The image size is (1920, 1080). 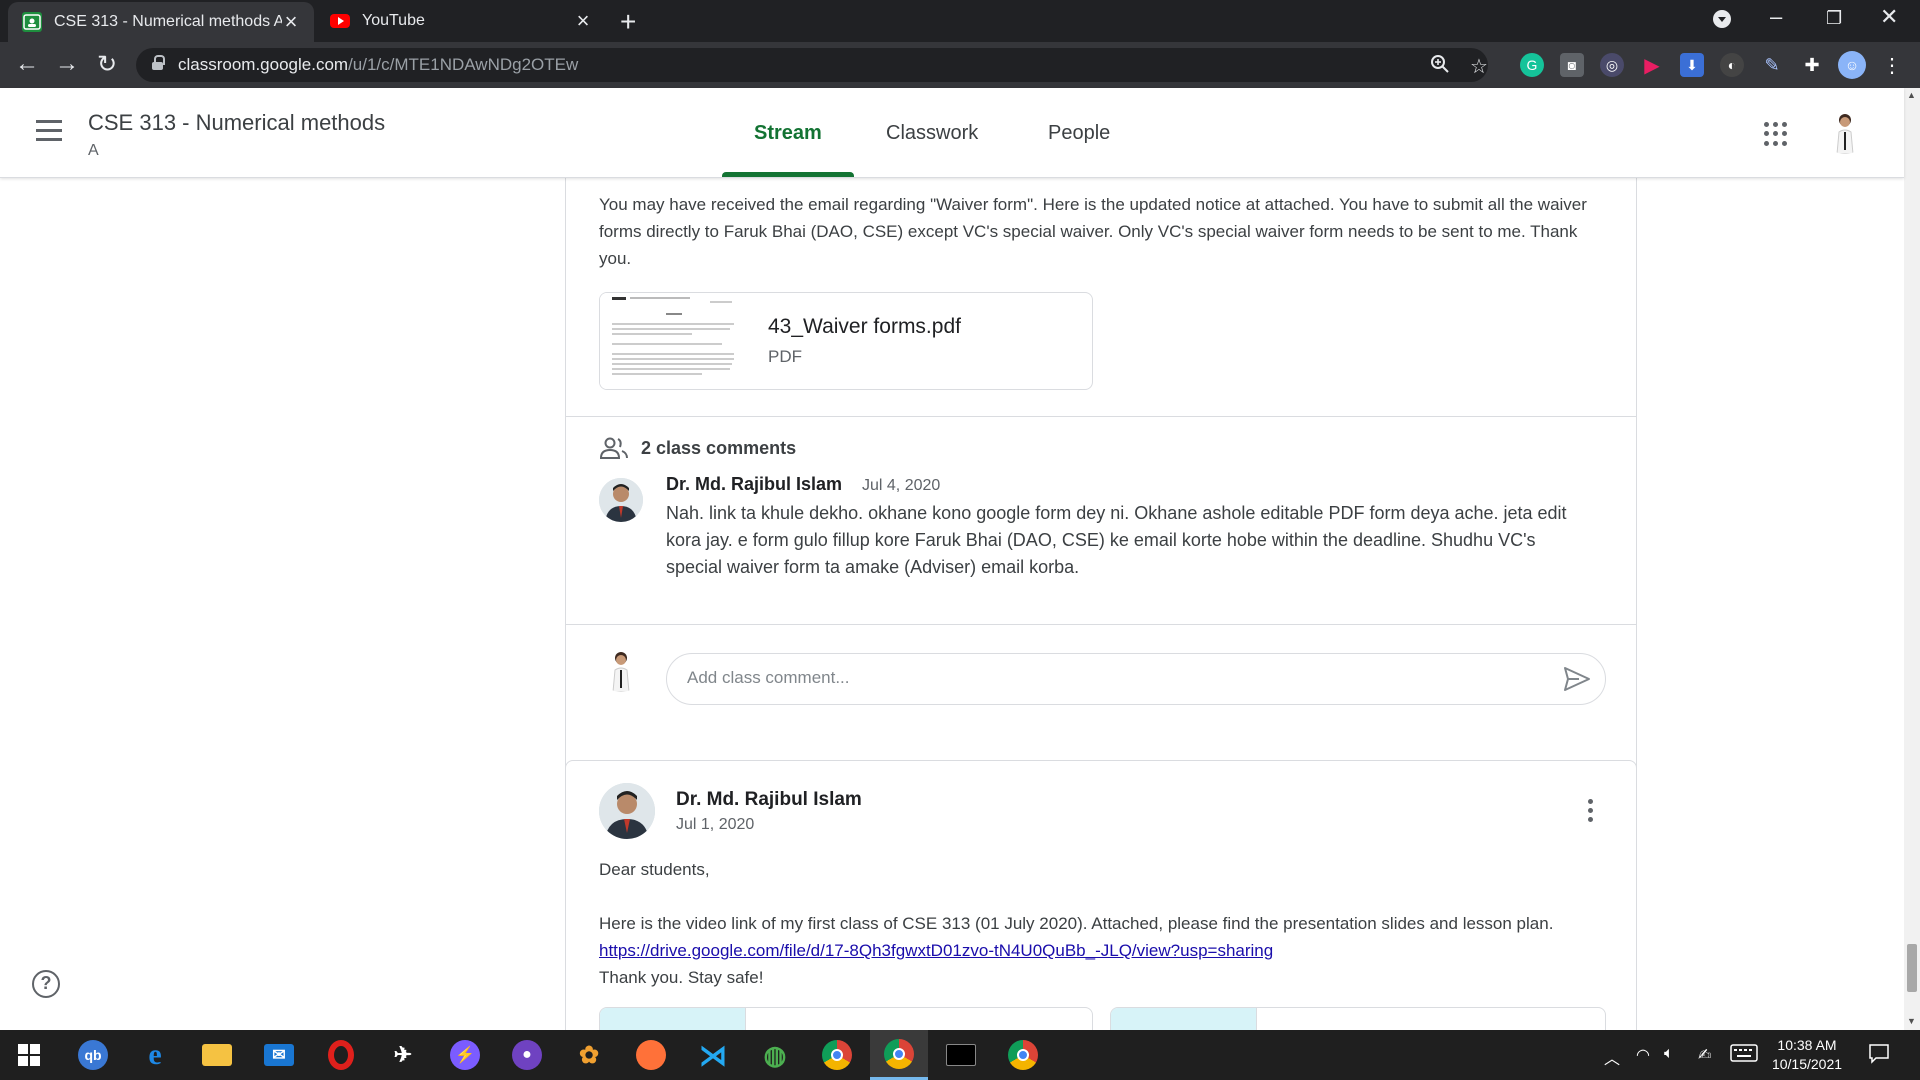 I want to click on restore-icon: ❐, so click(x=1834, y=18).